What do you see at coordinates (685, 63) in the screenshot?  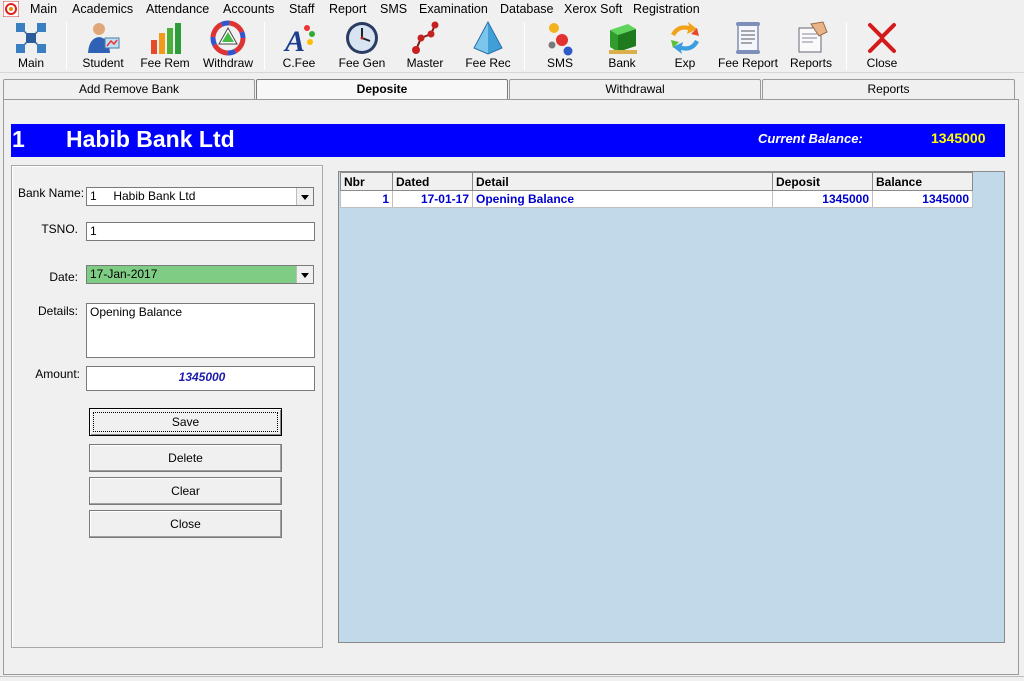 I see `toolbar-label: Exp` at bounding box center [685, 63].